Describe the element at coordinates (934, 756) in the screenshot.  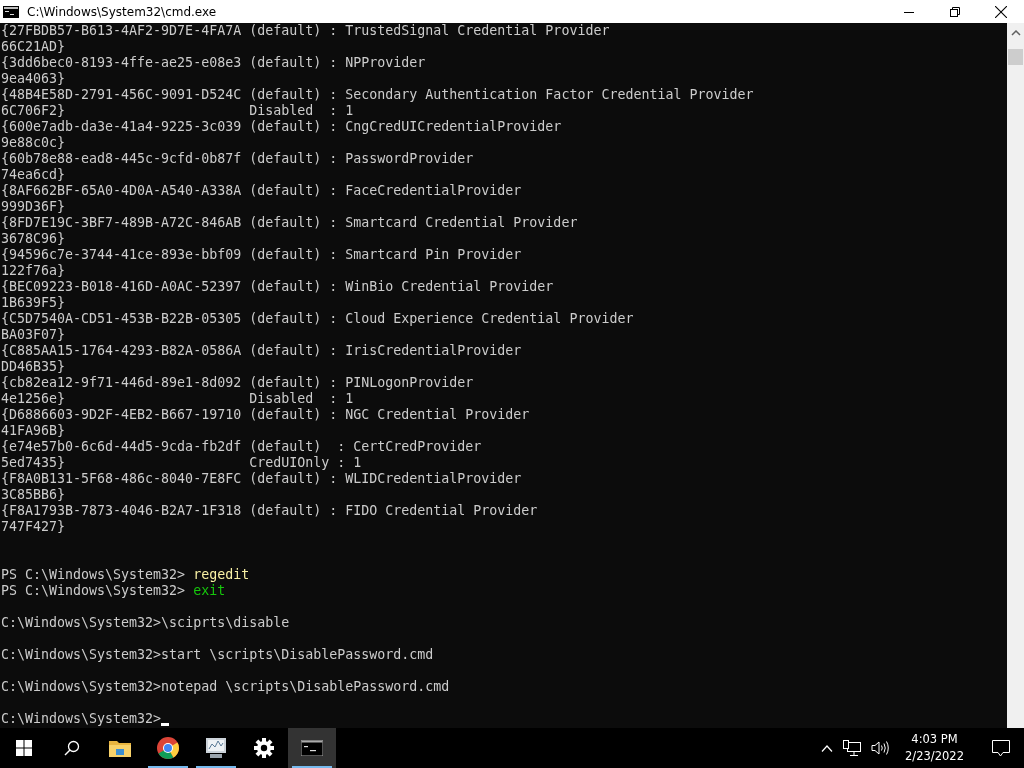
I see `date-text: 2/23/2022` at that location.